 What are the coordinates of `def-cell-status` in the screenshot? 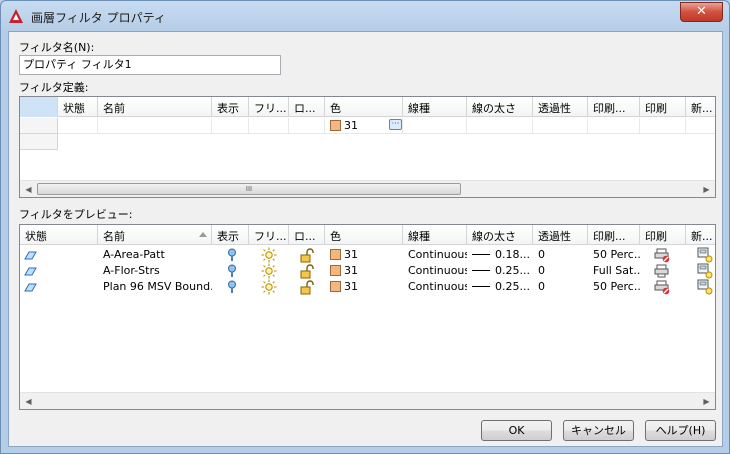 It's located at (78, 126).